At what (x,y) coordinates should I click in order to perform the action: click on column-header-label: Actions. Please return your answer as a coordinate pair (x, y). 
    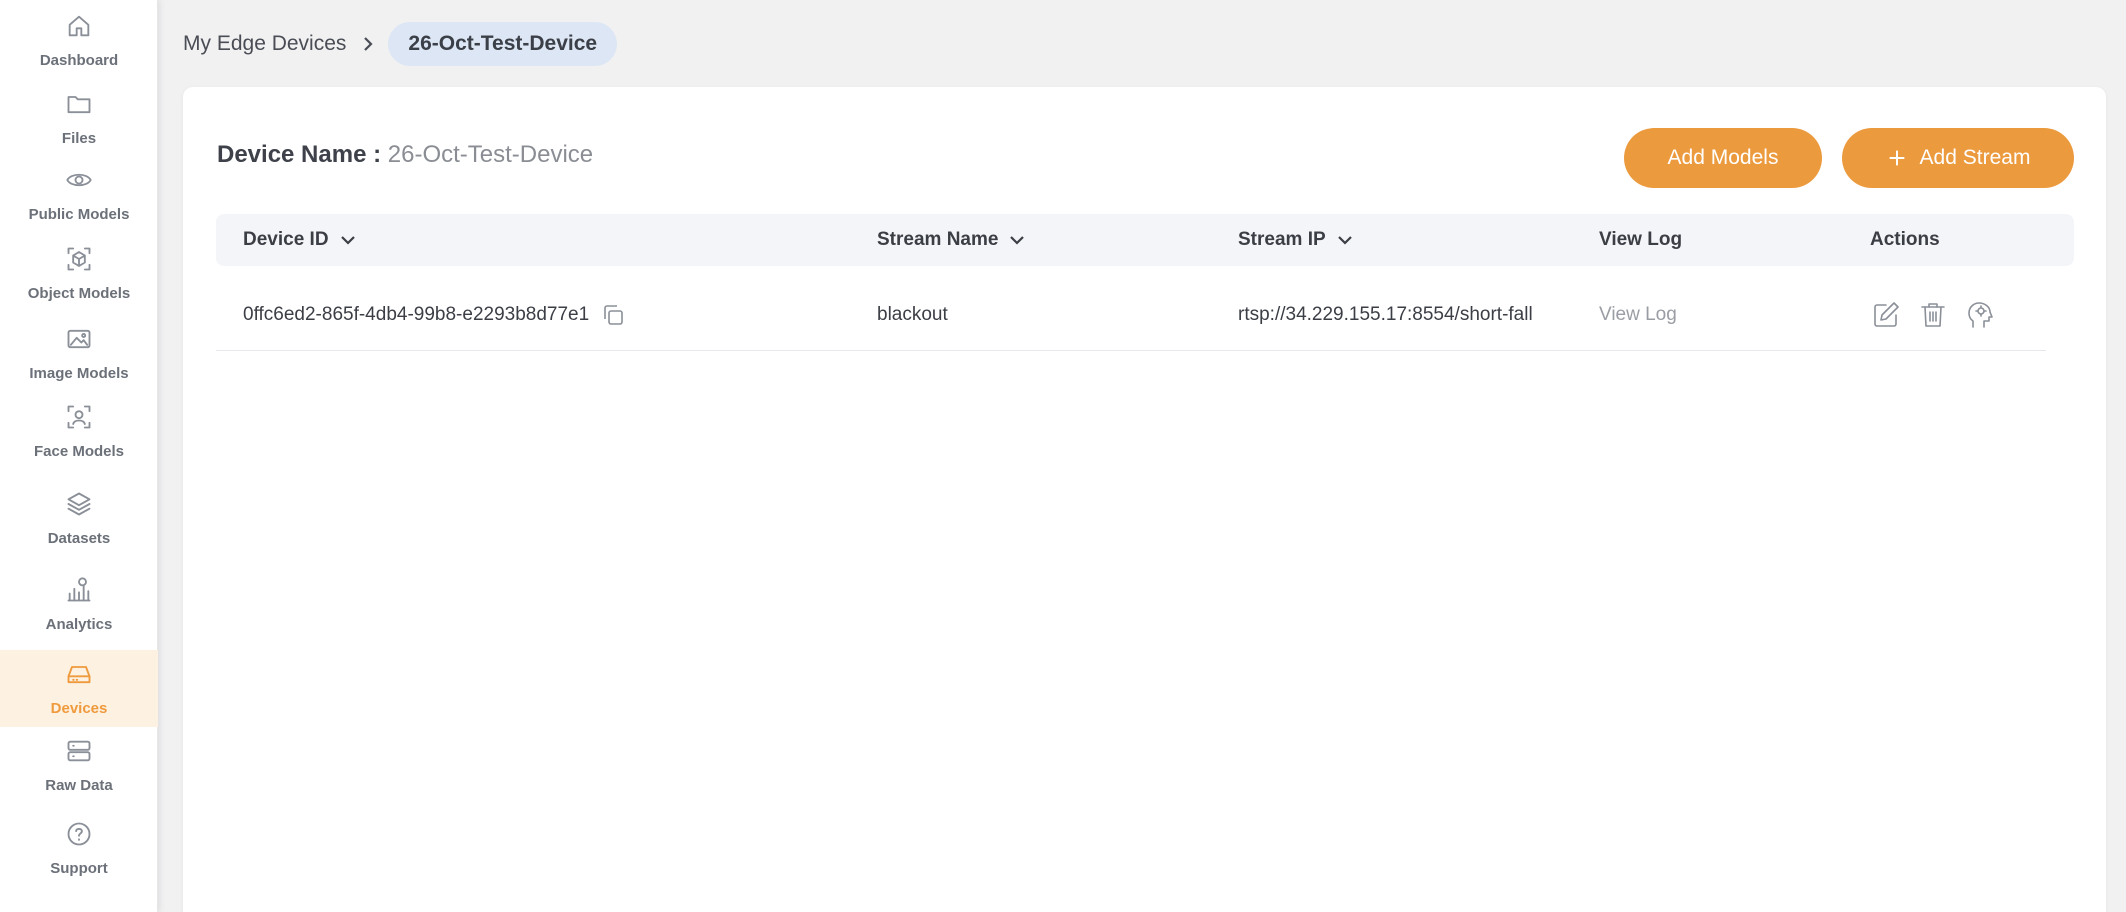
    Looking at the image, I should click on (1905, 239).